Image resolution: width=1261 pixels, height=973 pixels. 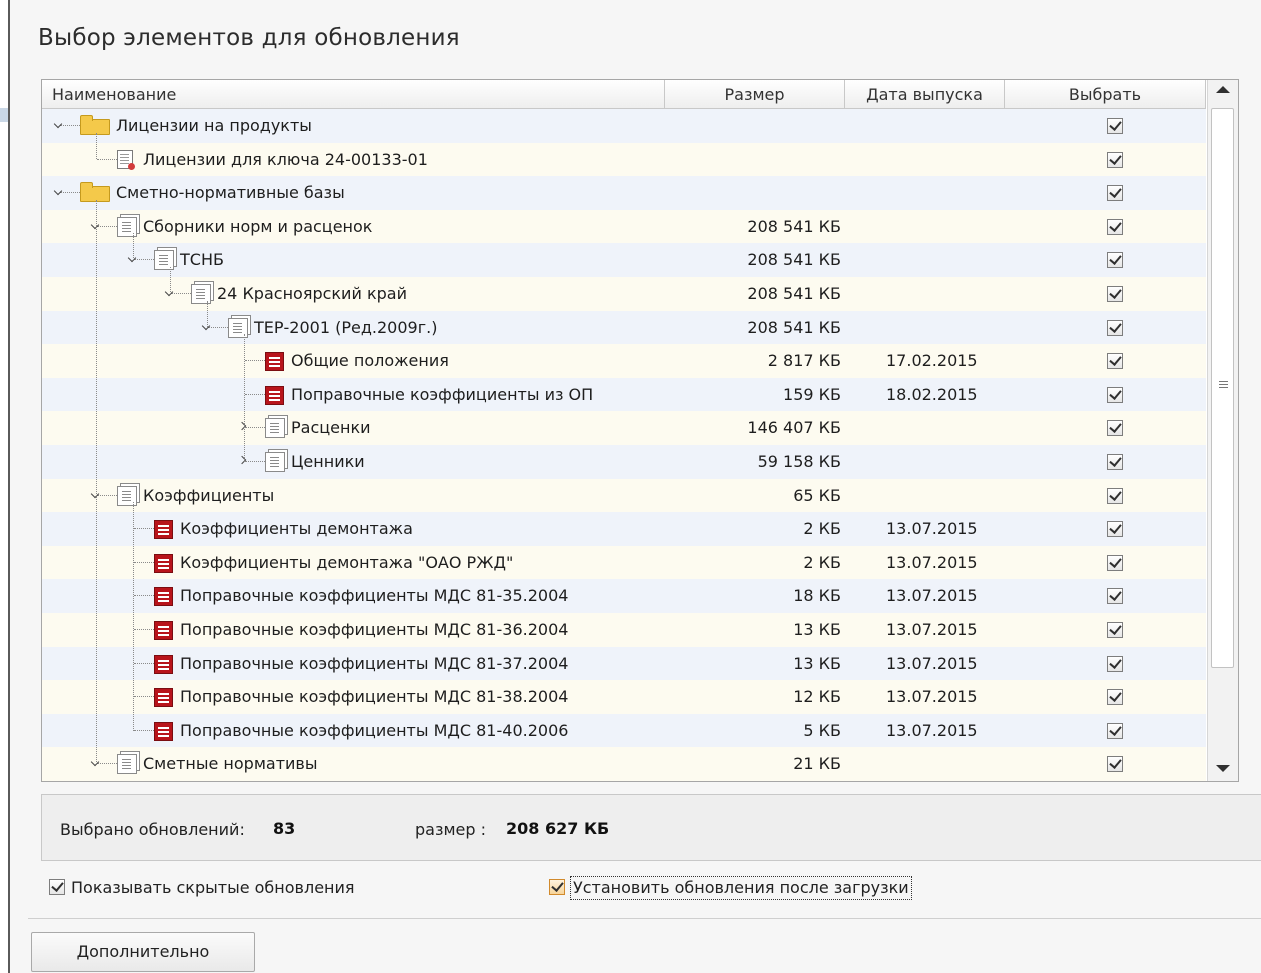 I want to click on selected-size-value: 208 627 КБ, so click(x=558, y=828).